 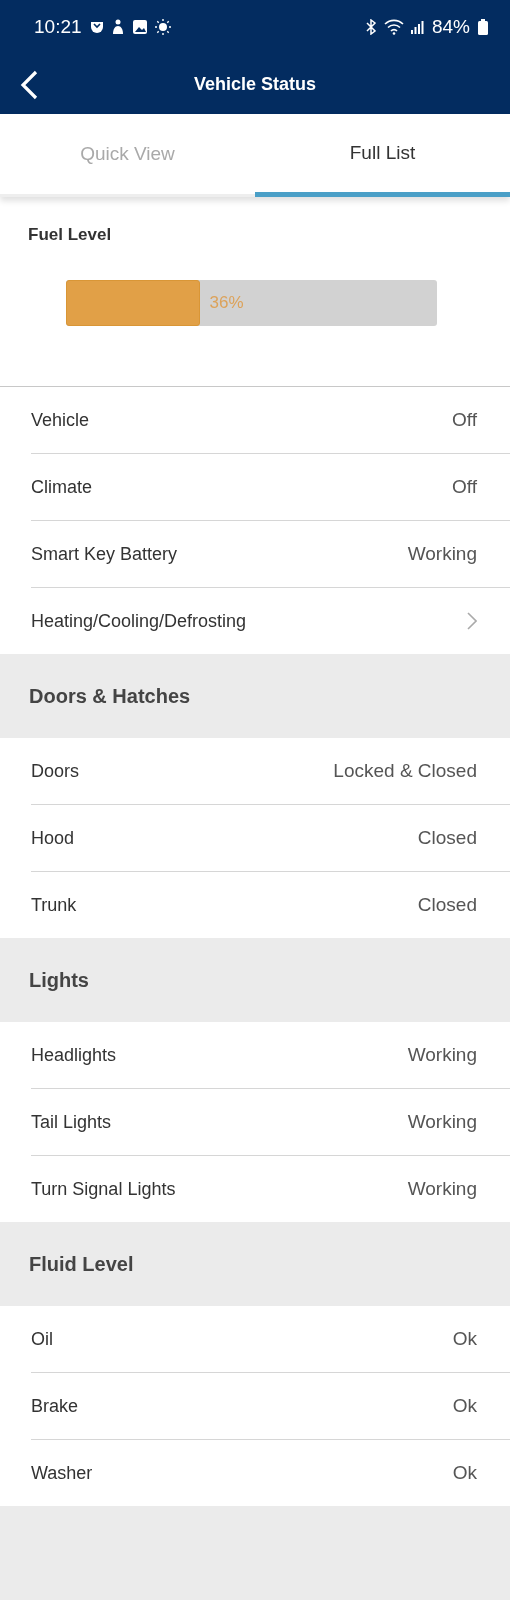 What do you see at coordinates (62, 1473) in the screenshot?
I see `row-label: Washer` at bounding box center [62, 1473].